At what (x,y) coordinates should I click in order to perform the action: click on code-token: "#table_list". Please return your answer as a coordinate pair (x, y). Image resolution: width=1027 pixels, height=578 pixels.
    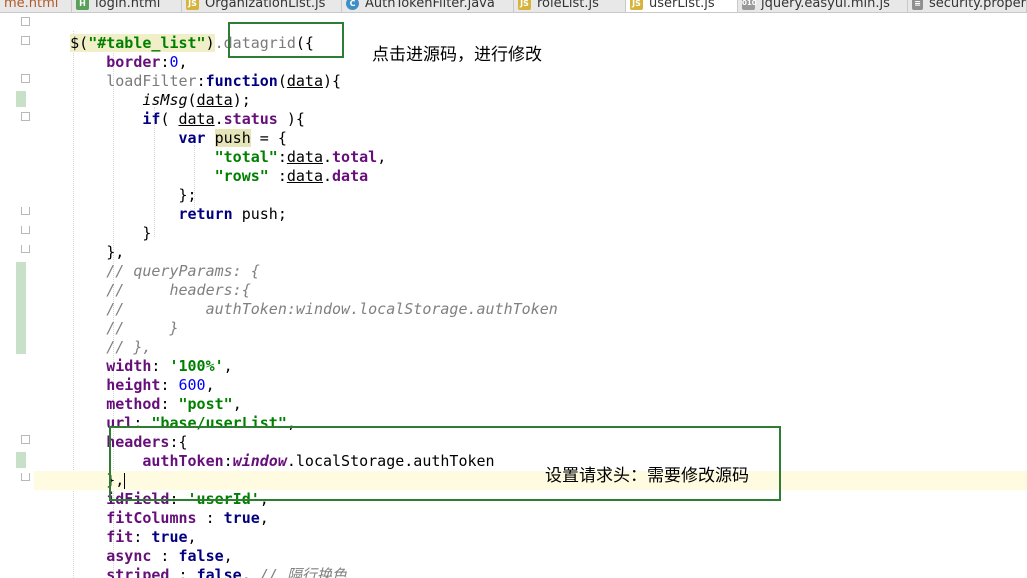
    Looking at the image, I should click on (147, 43).